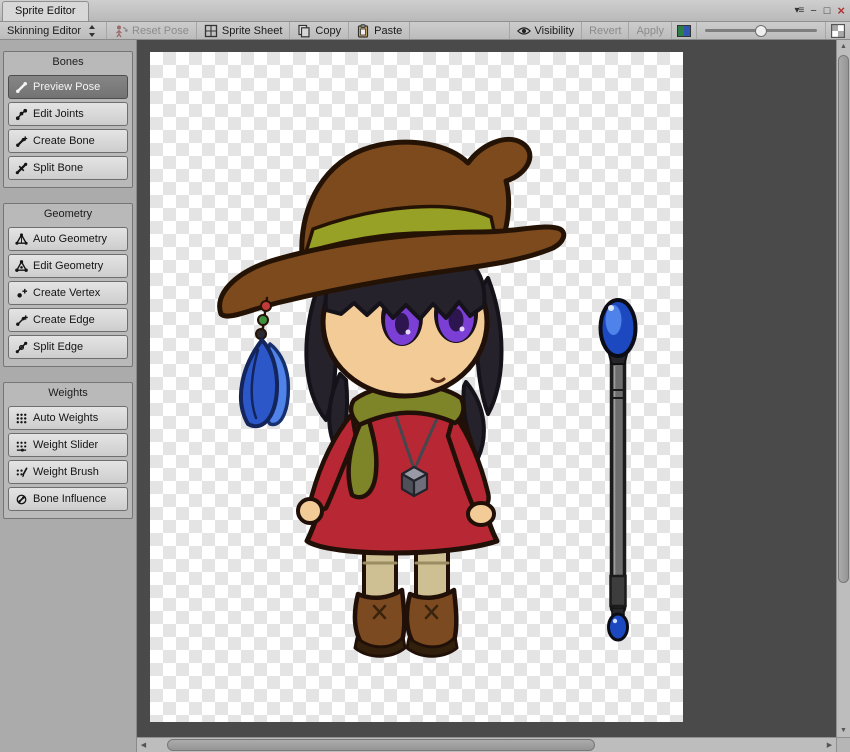  Describe the element at coordinates (841, 11) in the screenshot. I see `close-button: ×` at that location.